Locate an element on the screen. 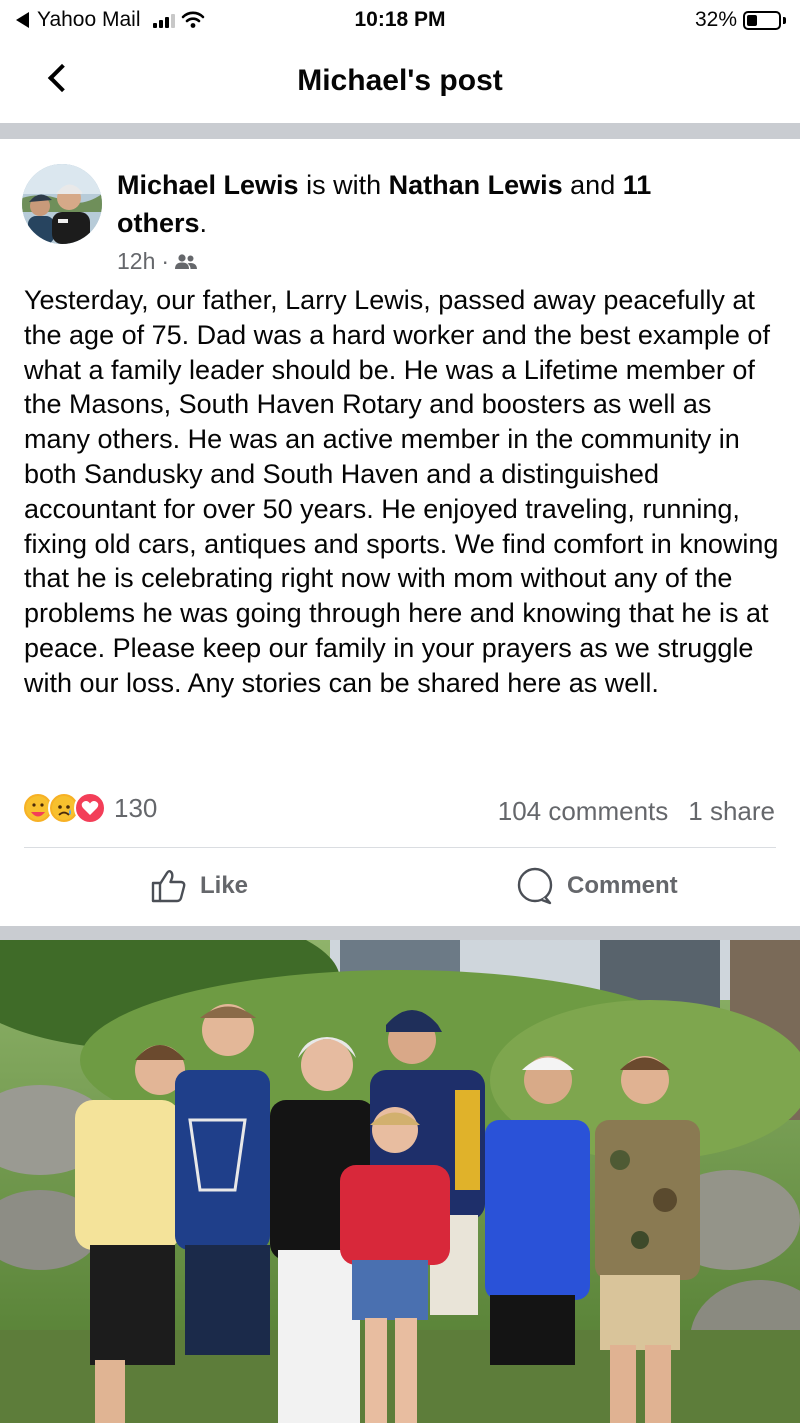 This screenshot has height=1423, width=800. period: . is located at coordinates (203, 223).